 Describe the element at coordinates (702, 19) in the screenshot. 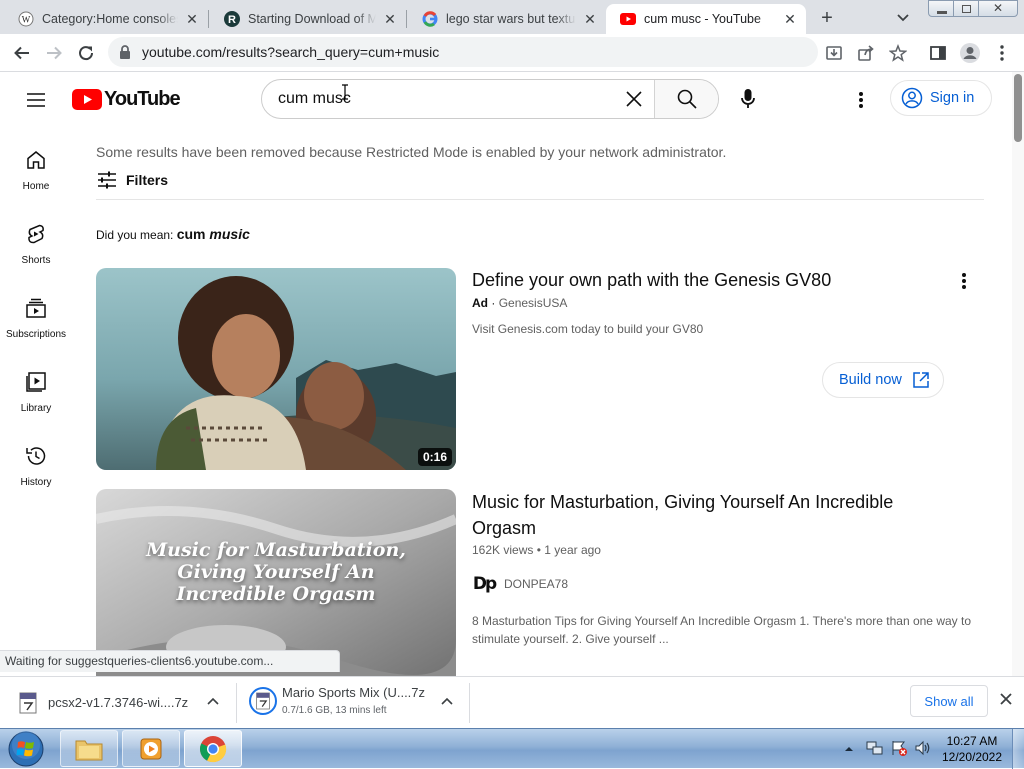

I see `tab-title: cum musc - YouTube` at that location.